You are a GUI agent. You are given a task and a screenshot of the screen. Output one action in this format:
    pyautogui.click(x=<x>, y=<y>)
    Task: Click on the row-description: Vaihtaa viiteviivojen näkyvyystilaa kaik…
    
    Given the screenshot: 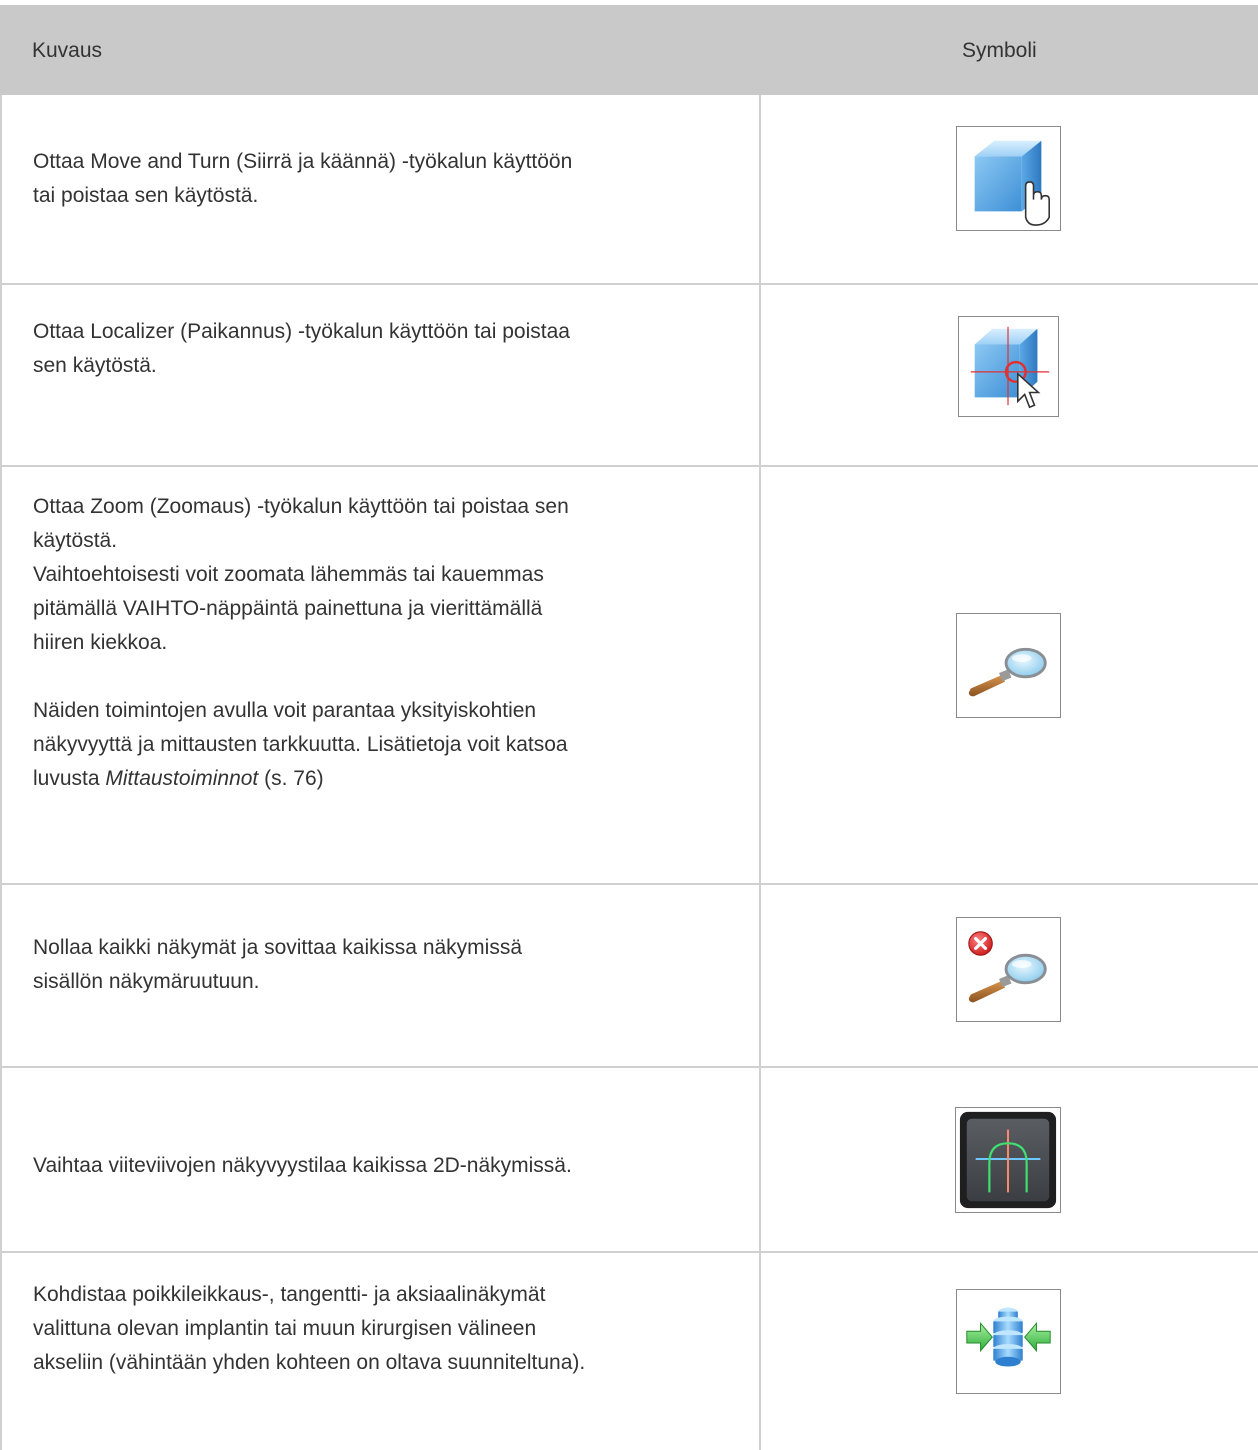 What is the action you would take?
    pyautogui.click(x=383, y=1166)
    